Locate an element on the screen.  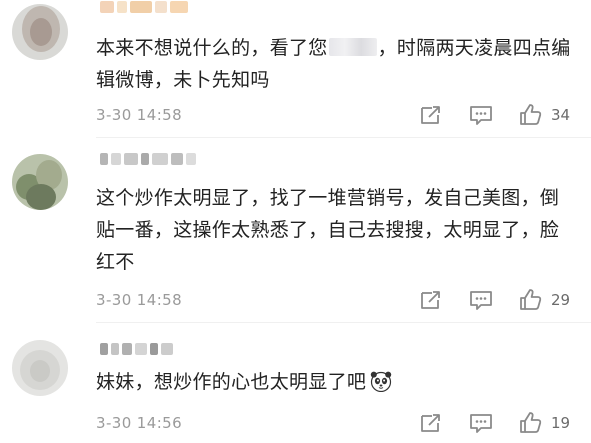
redacted-text is located at coordinates (352, 47).